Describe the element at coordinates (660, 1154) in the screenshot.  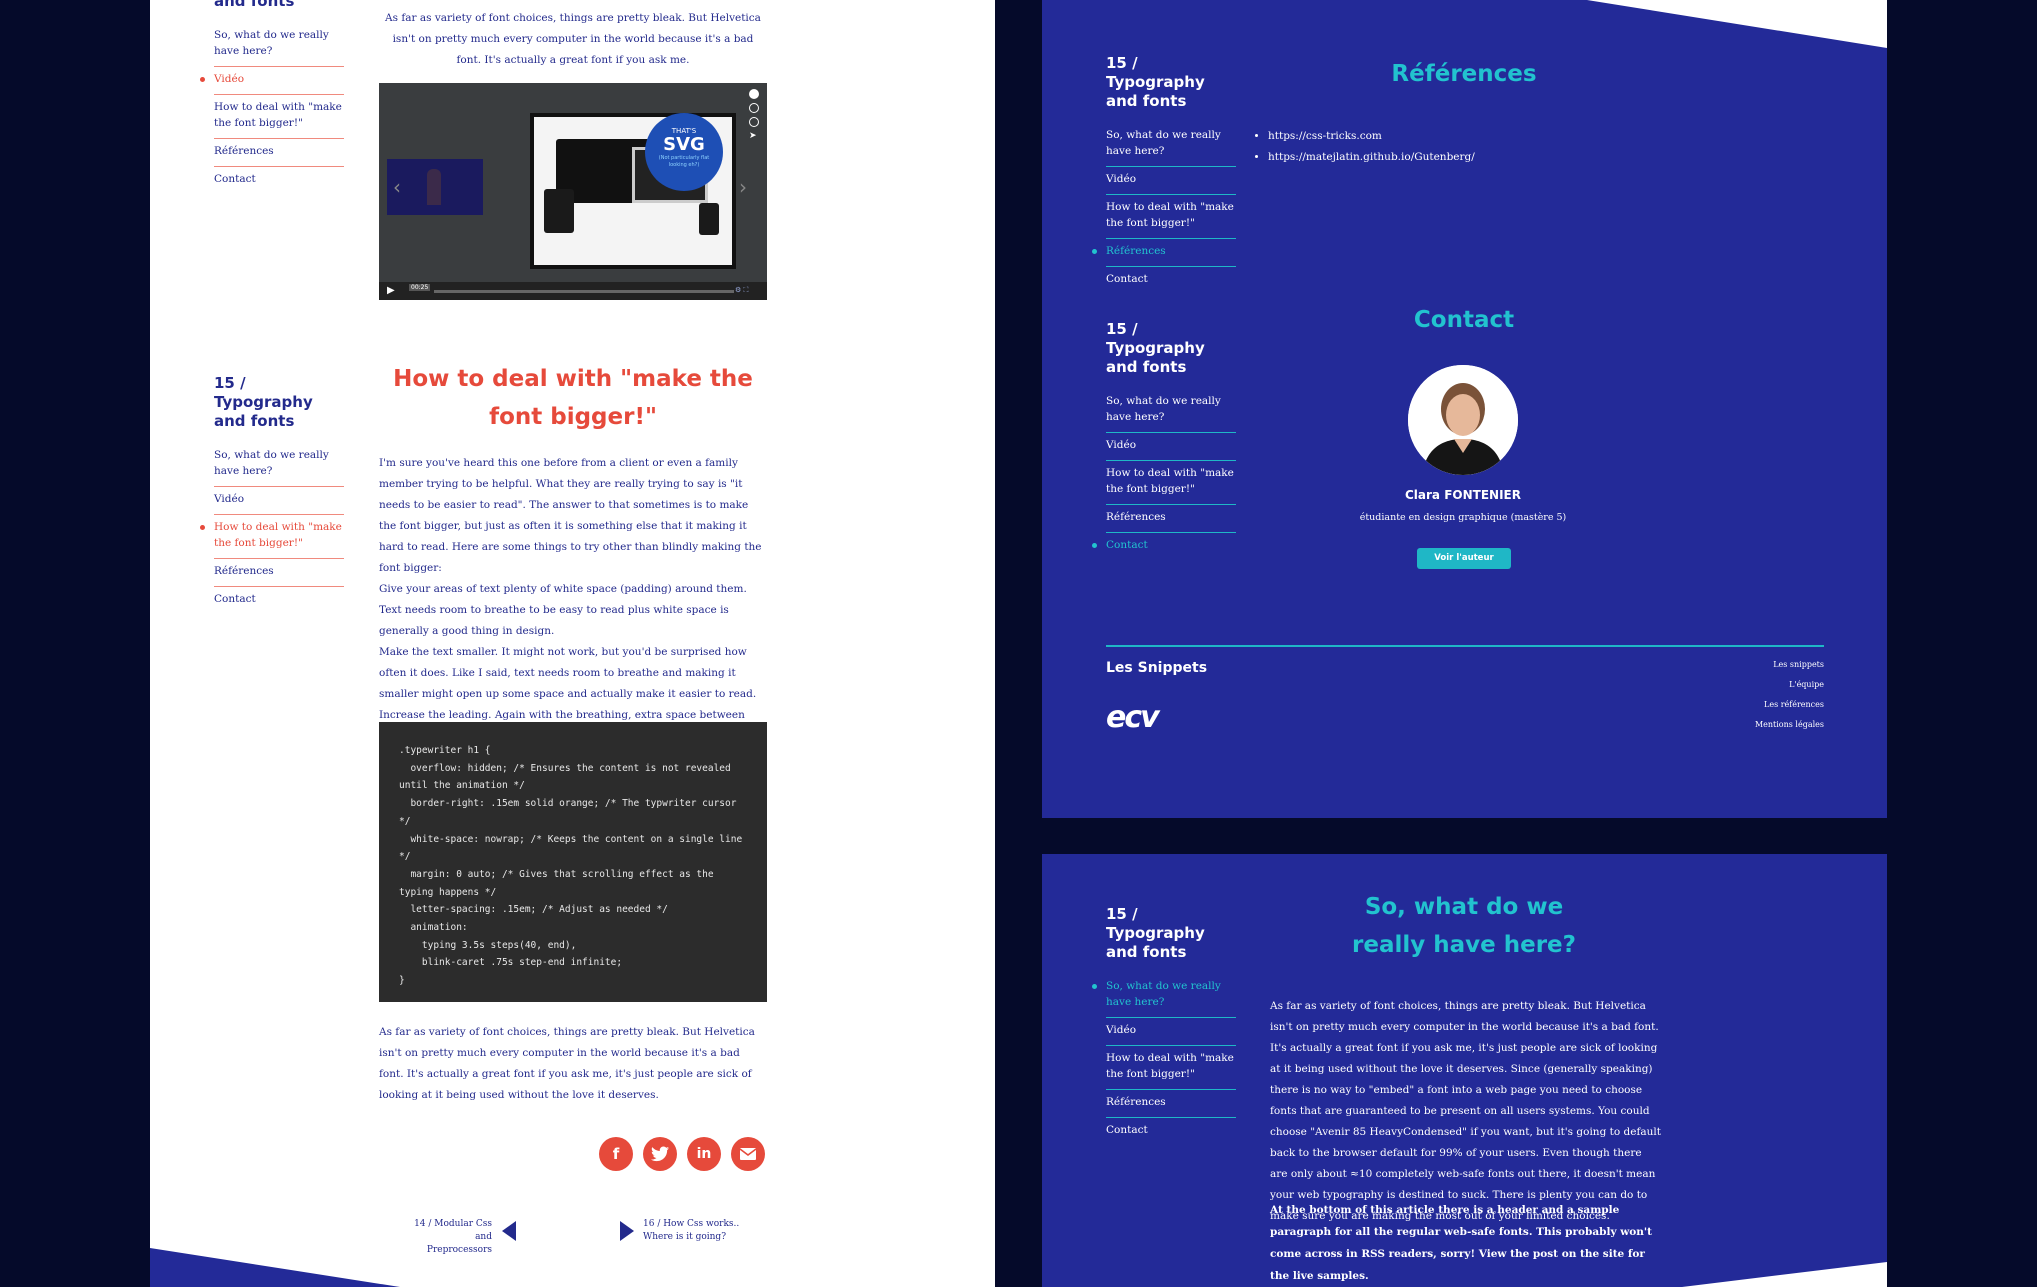
I see `twitter-icon` at that location.